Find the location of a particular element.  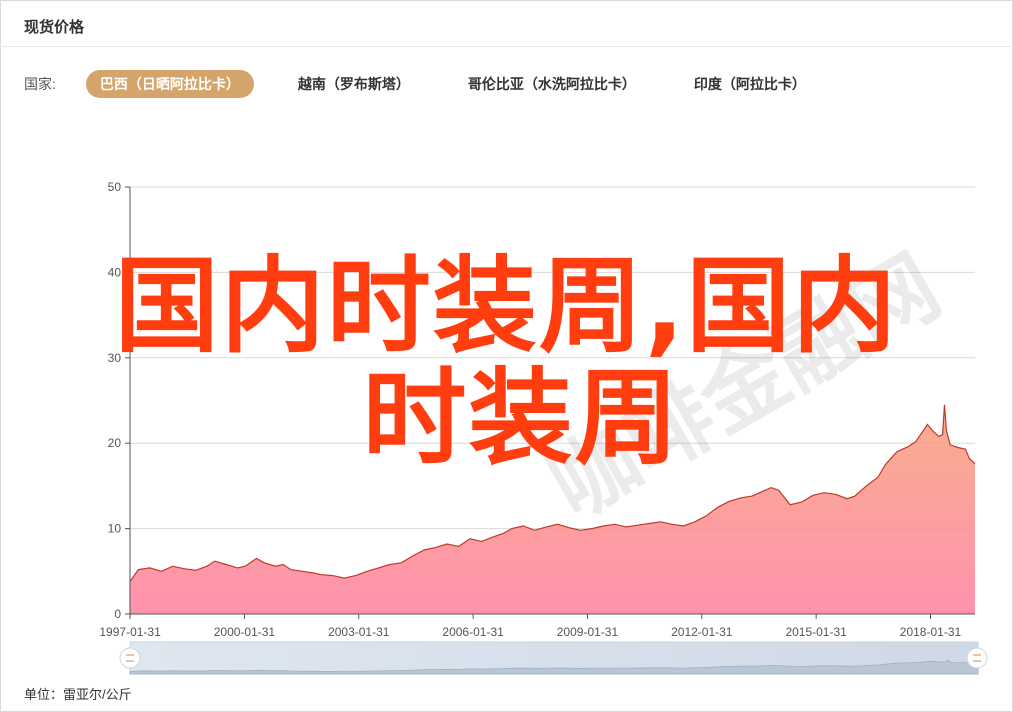

y-tick-label: 40 is located at coordinates (115, 272).